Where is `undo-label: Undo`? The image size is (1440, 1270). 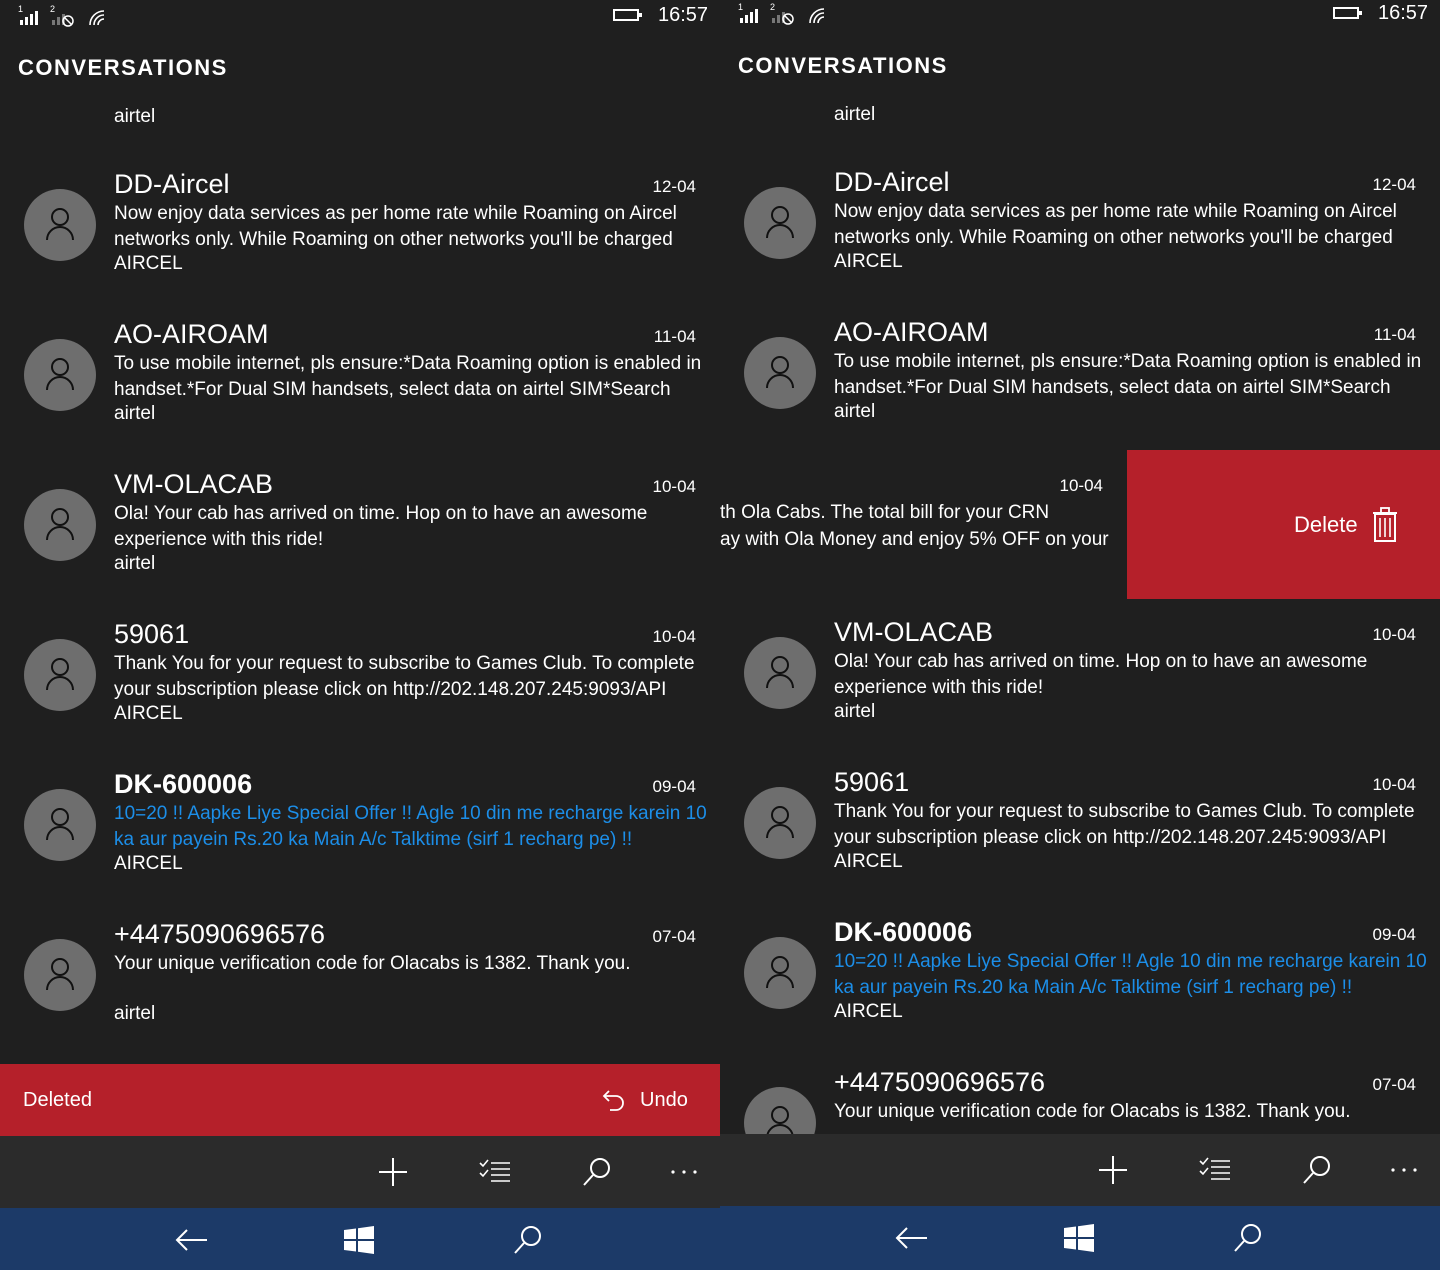 undo-label: Undo is located at coordinates (664, 1099).